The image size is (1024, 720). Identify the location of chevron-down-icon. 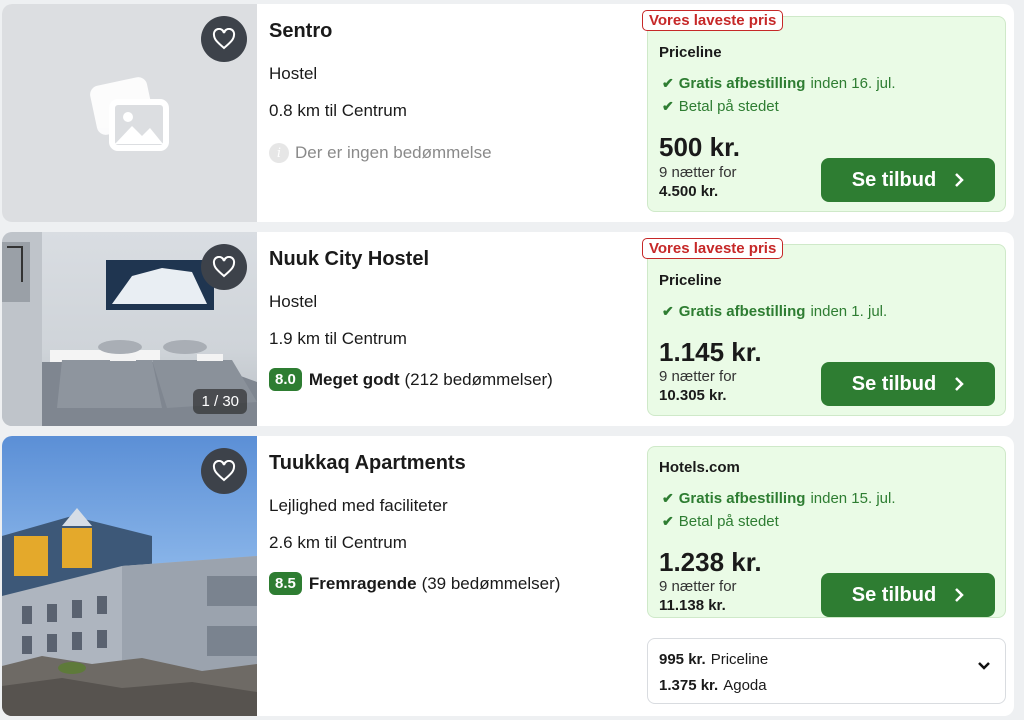
(984, 666).